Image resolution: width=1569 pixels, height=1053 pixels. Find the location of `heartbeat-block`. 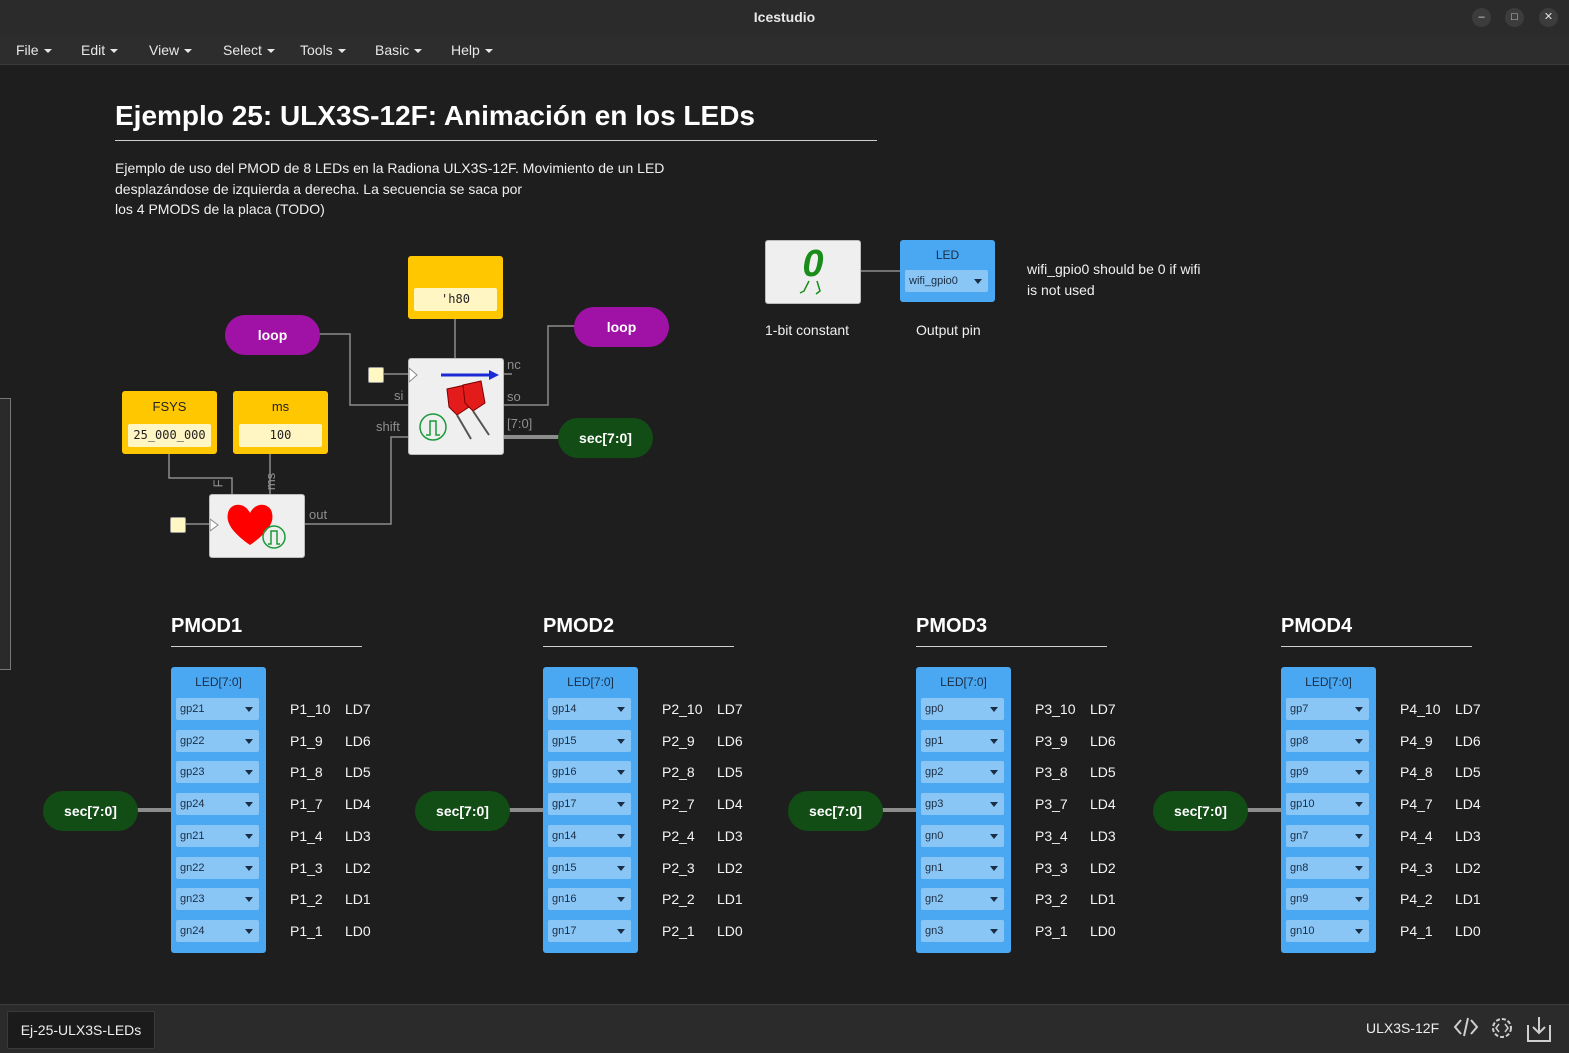

heartbeat-block is located at coordinates (257, 526).